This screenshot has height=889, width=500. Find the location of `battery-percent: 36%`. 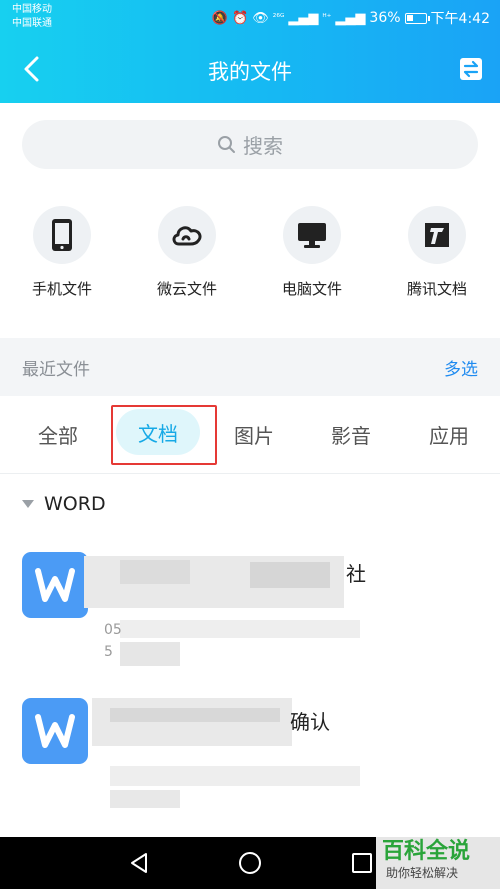

battery-percent: 36% is located at coordinates (385, 18).